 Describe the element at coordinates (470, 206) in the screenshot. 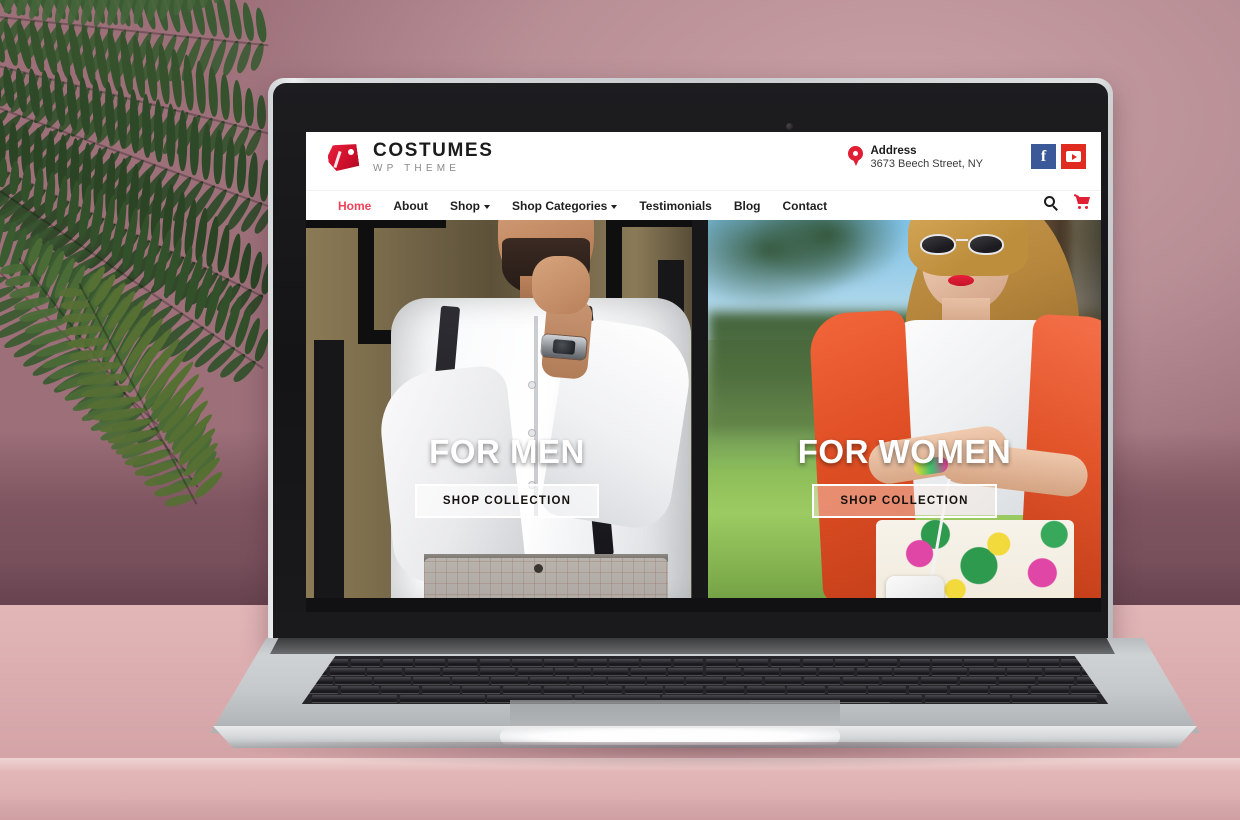

I see `nav-item-shop: Shop` at that location.